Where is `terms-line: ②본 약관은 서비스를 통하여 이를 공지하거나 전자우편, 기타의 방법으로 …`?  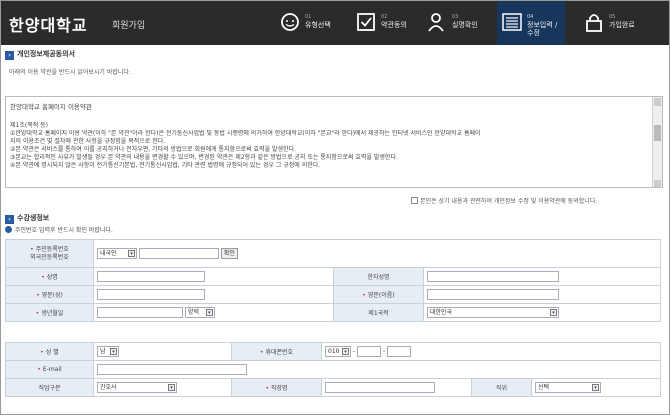 terms-line: ②본 약관은 서비스를 통하여 이를 공지하거나 전자우편, 기타의 방법으로 … is located at coordinates (153, 149).